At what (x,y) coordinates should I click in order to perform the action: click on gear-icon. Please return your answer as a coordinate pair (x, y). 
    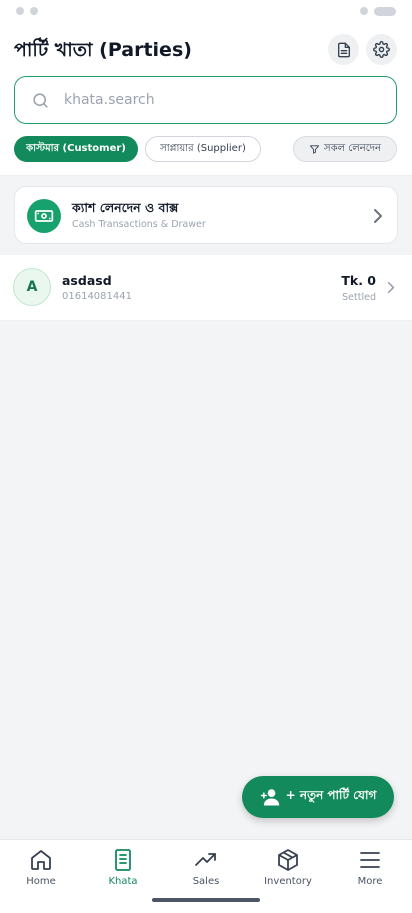
    Looking at the image, I should click on (381, 49).